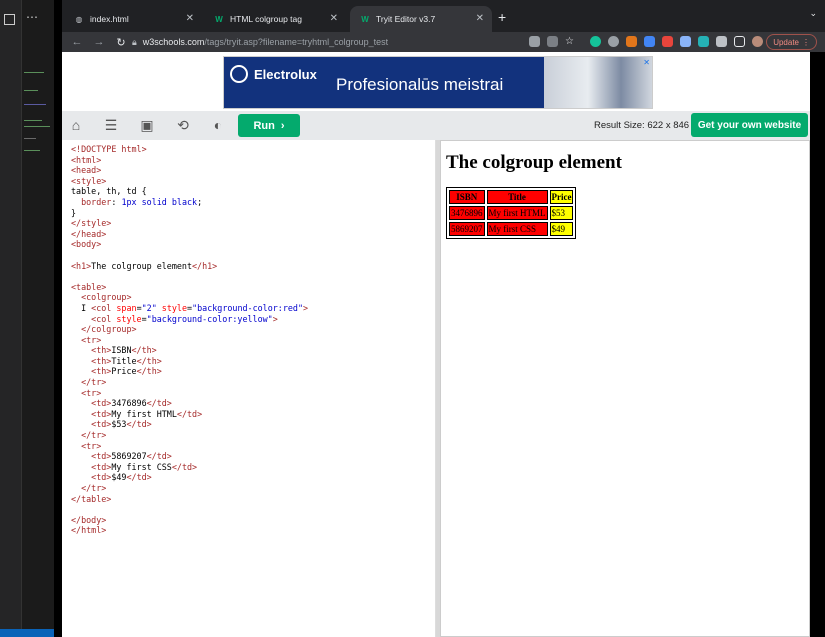  I want to click on ad-close-icon: ✕, so click(646, 62).